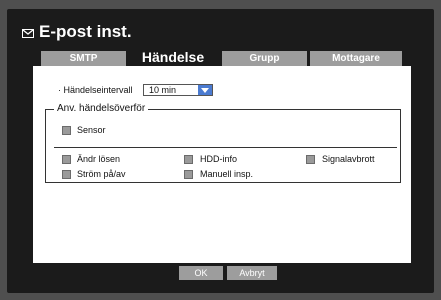 The width and height of the screenshot is (441, 300). What do you see at coordinates (178, 90) in the screenshot?
I see `interval-select: 10 min` at bounding box center [178, 90].